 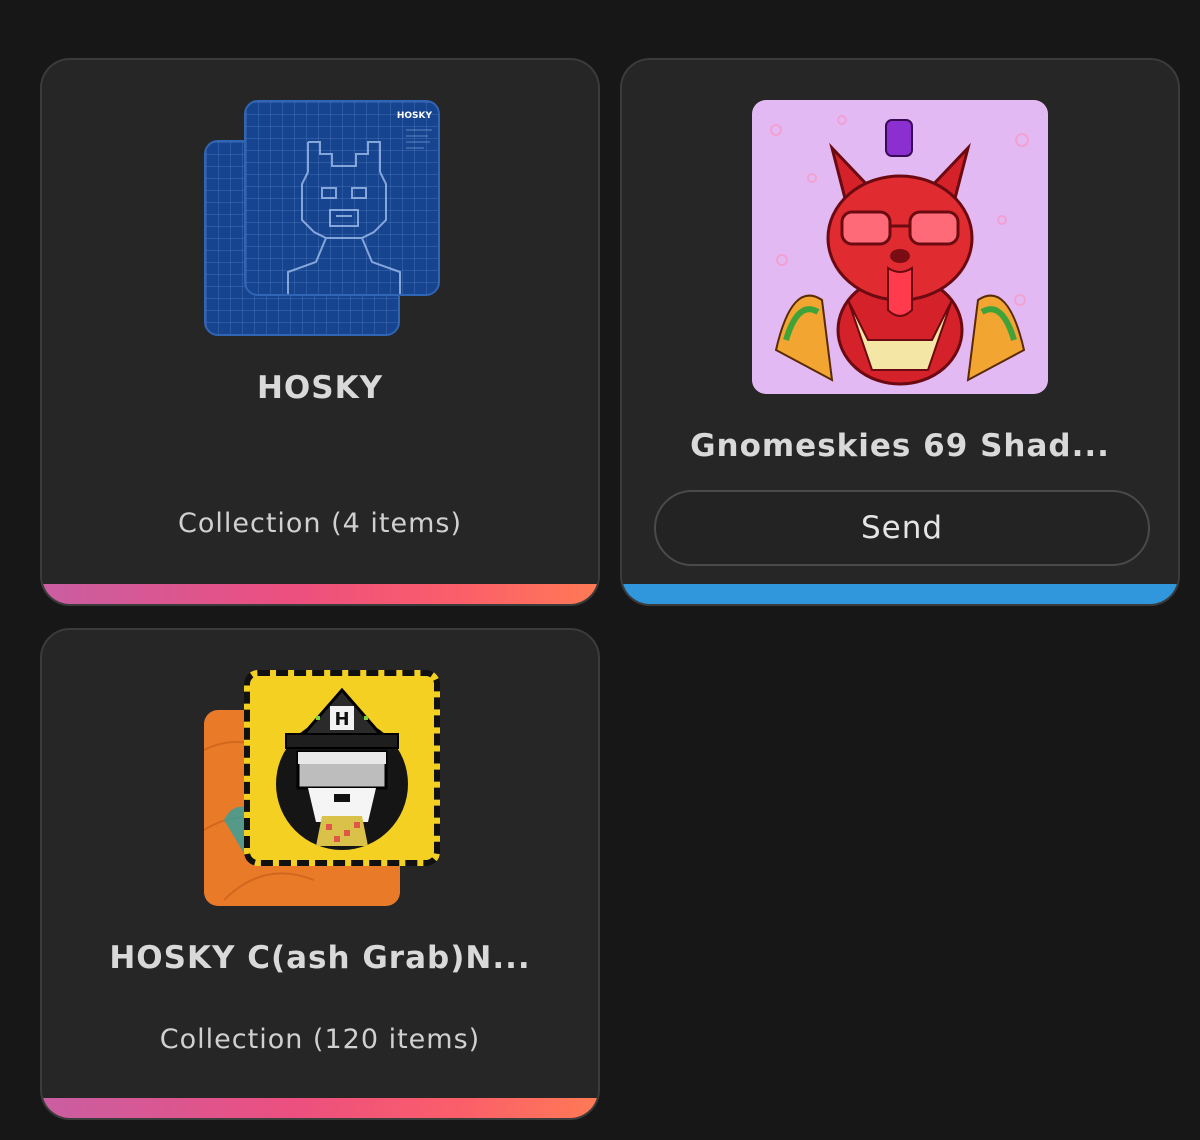 I want to click on gnomeskies-image, so click(x=900, y=247).